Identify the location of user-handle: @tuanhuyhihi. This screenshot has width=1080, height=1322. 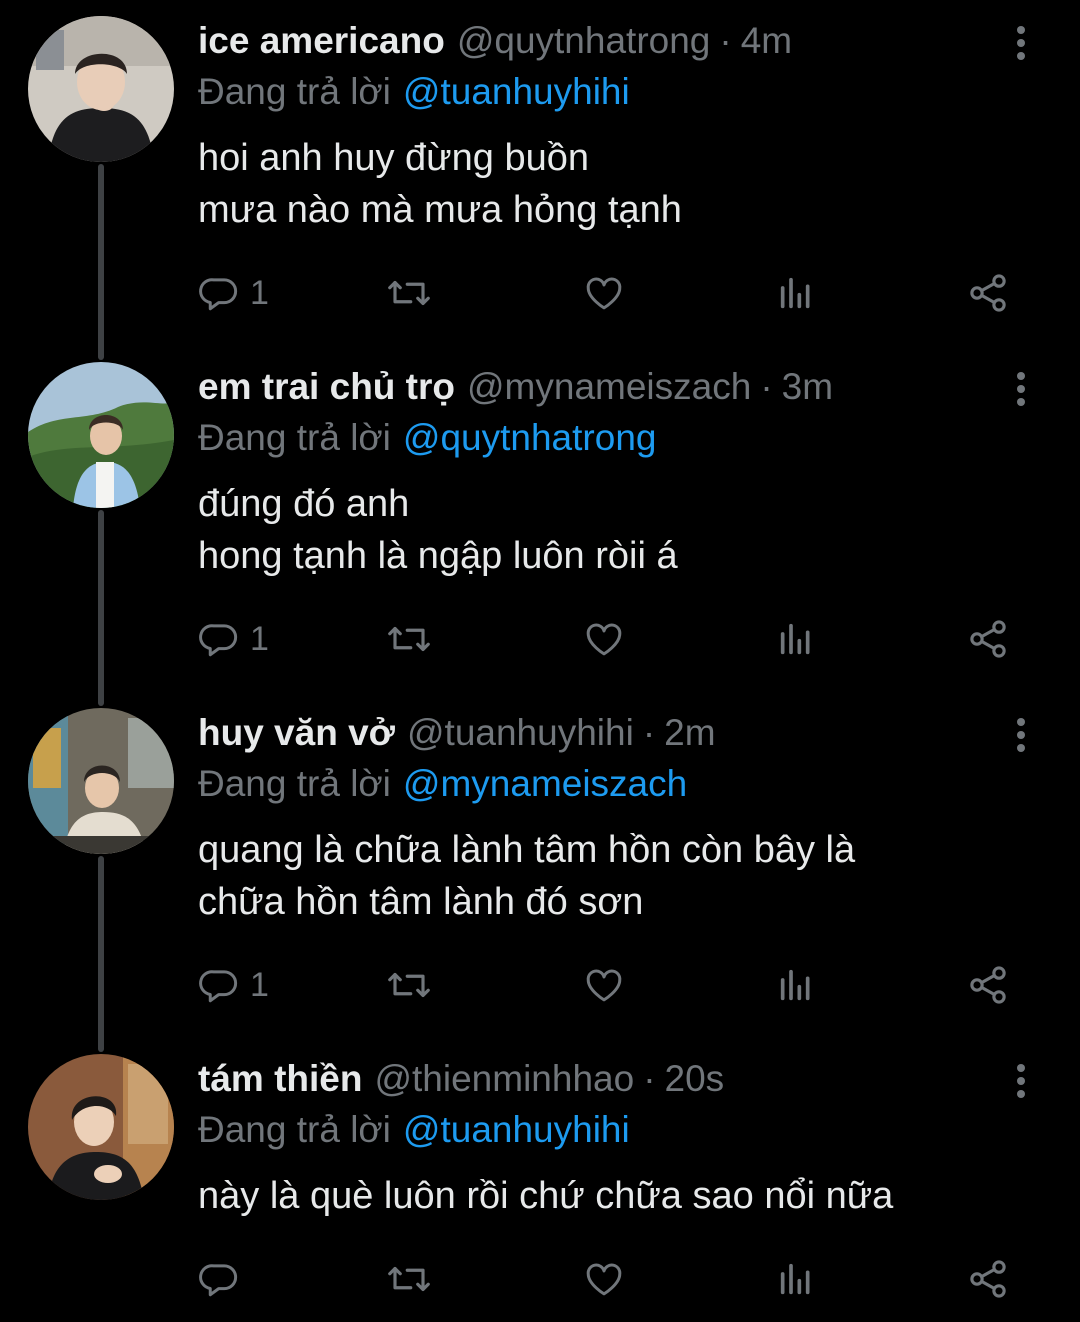
(520, 733).